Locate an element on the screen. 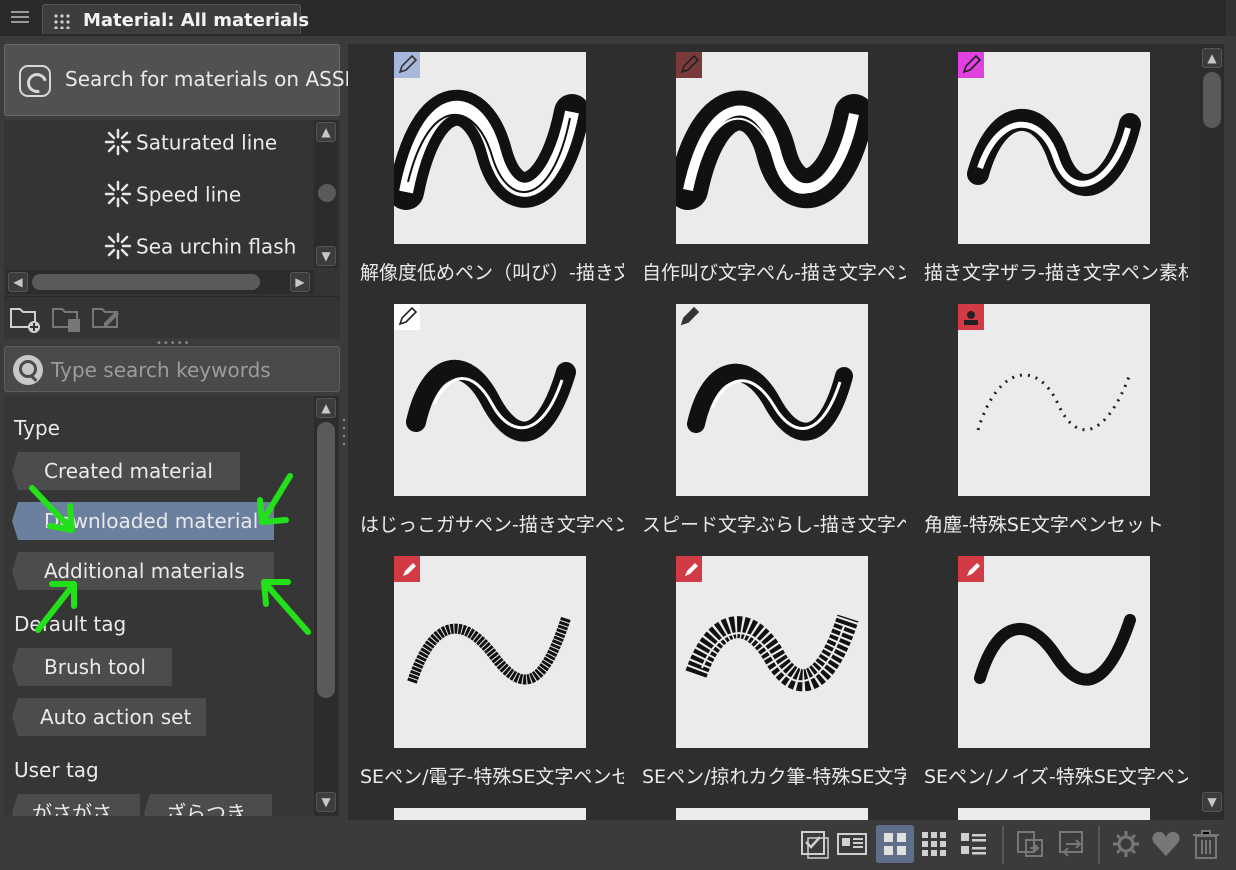 The image size is (1236, 870). tab-title: Material: All materials is located at coordinates (196, 20).